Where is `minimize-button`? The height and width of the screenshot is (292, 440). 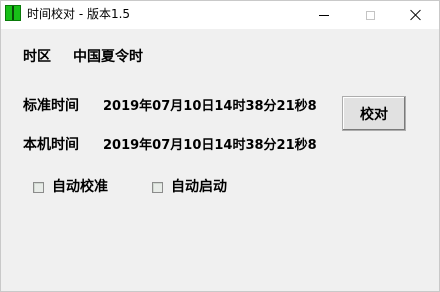 minimize-button is located at coordinates (324, 15).